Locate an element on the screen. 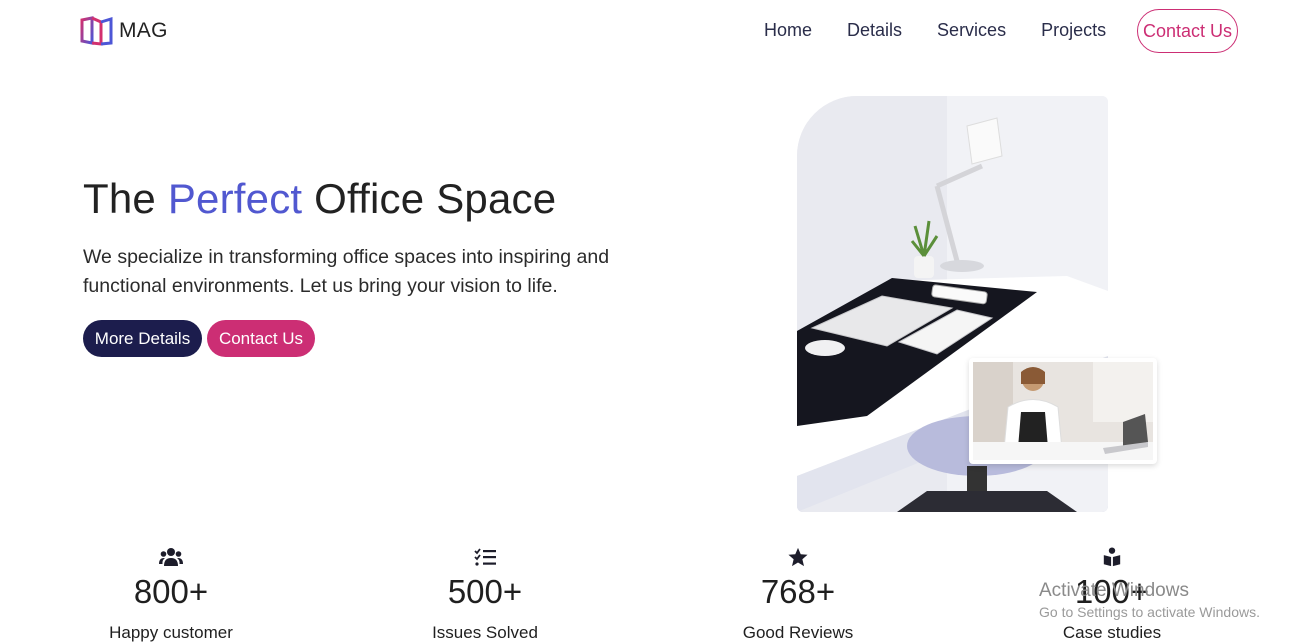 The height and width of the screenshot is (642, 1303). nav-link-details: Details is located at coordinates (874, 30).